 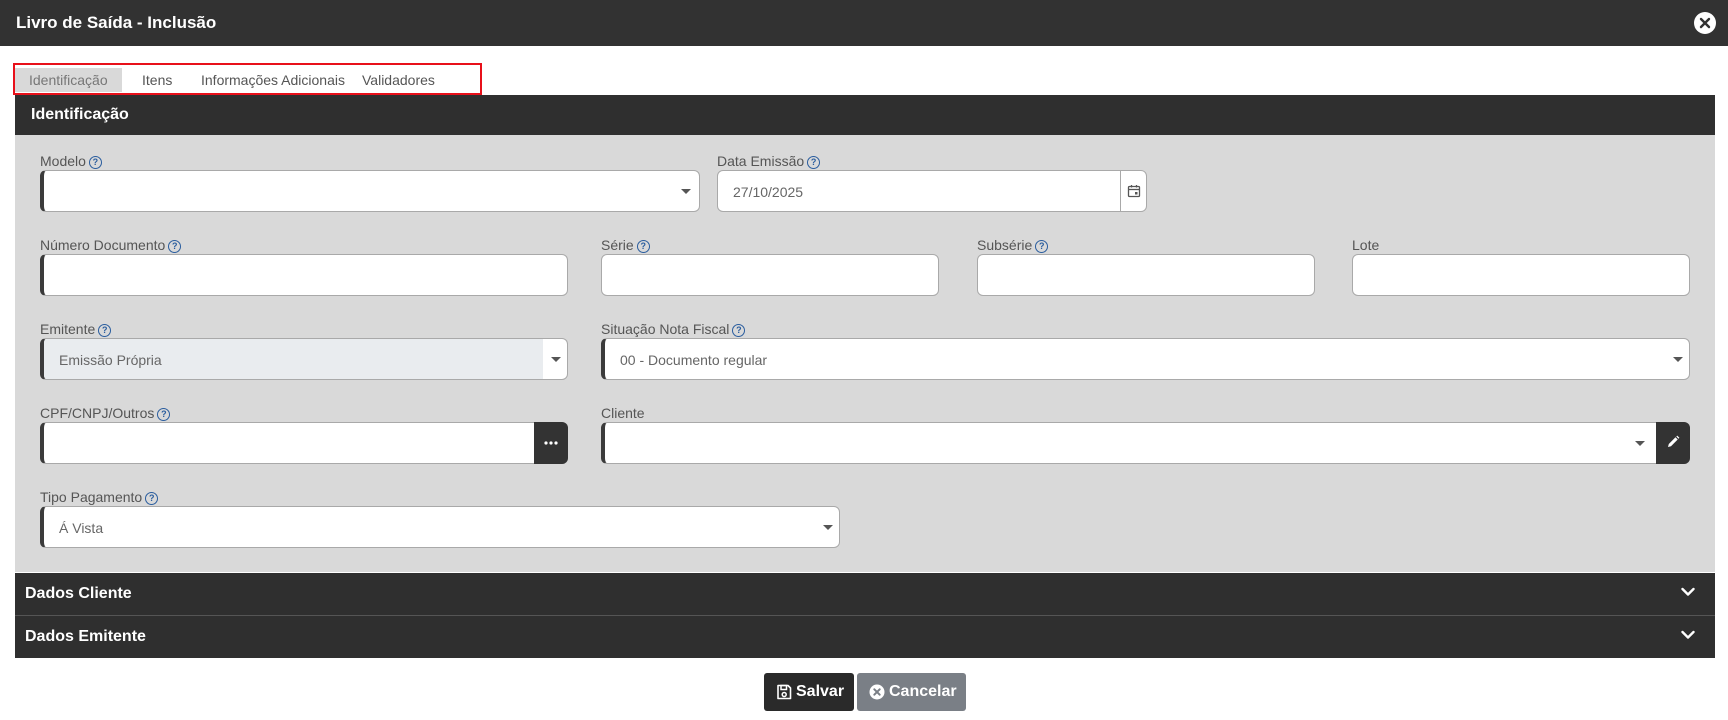 What do you see at coordinates (398, 80) in the screenshot?
I see `tab-validadores: Validadores` at bounding box center [398, 80].